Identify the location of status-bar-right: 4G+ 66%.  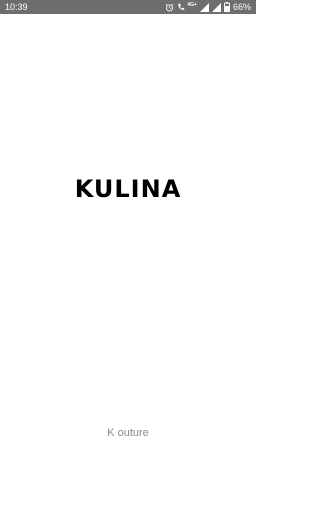
(208, 7).